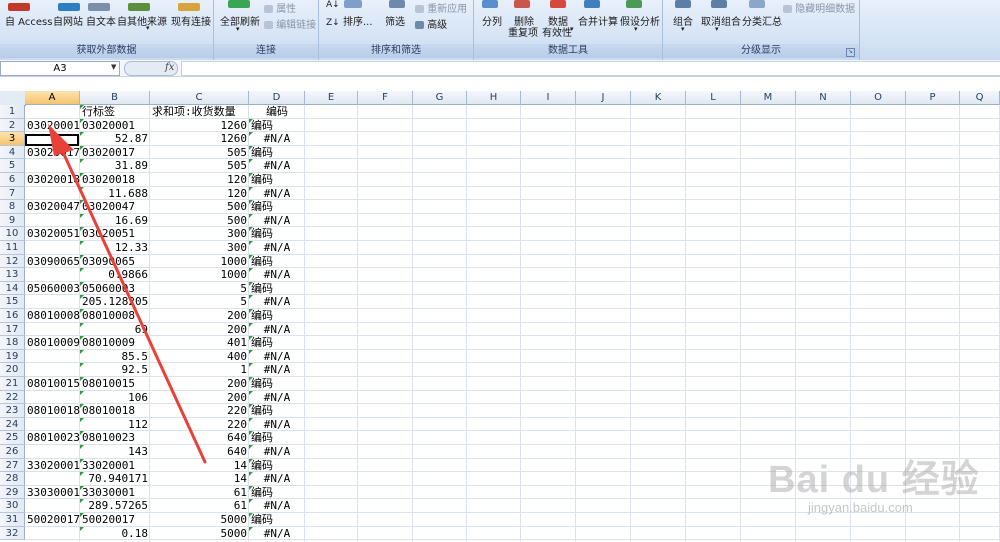  I want to click on cell-c7: 120, so click(199, 193).